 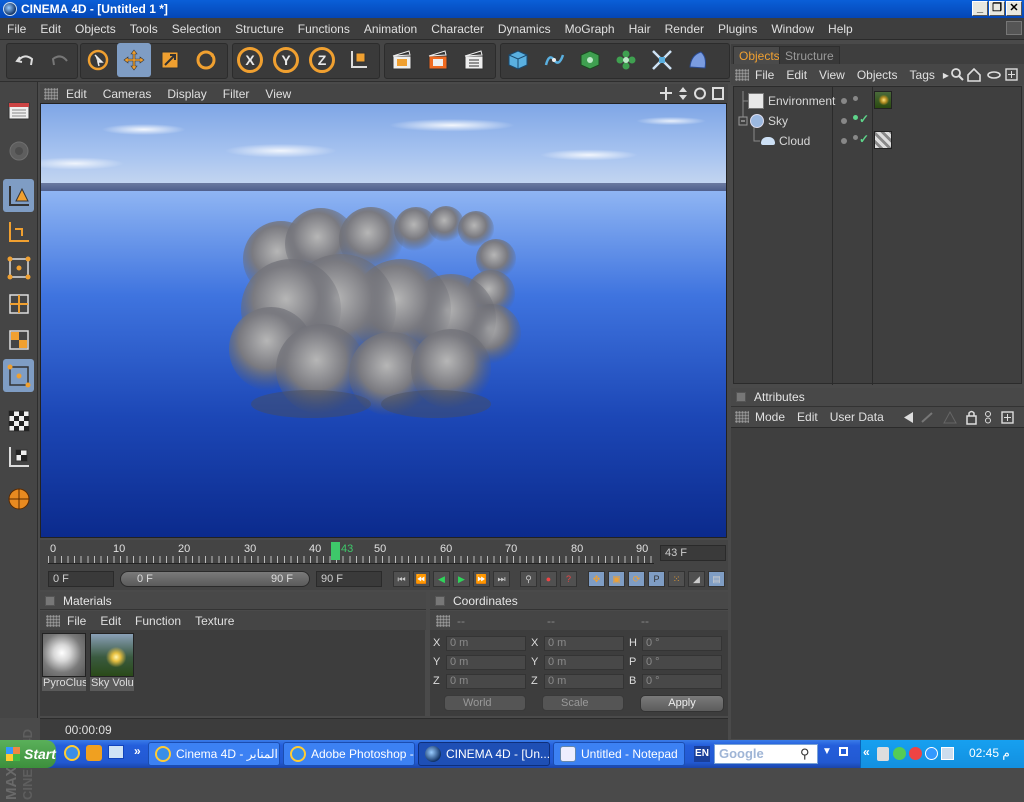 What do you see at coordinates (997, 8) in the screenshot?
I see `restore-button: ❐` at bounding box center [997, 8].